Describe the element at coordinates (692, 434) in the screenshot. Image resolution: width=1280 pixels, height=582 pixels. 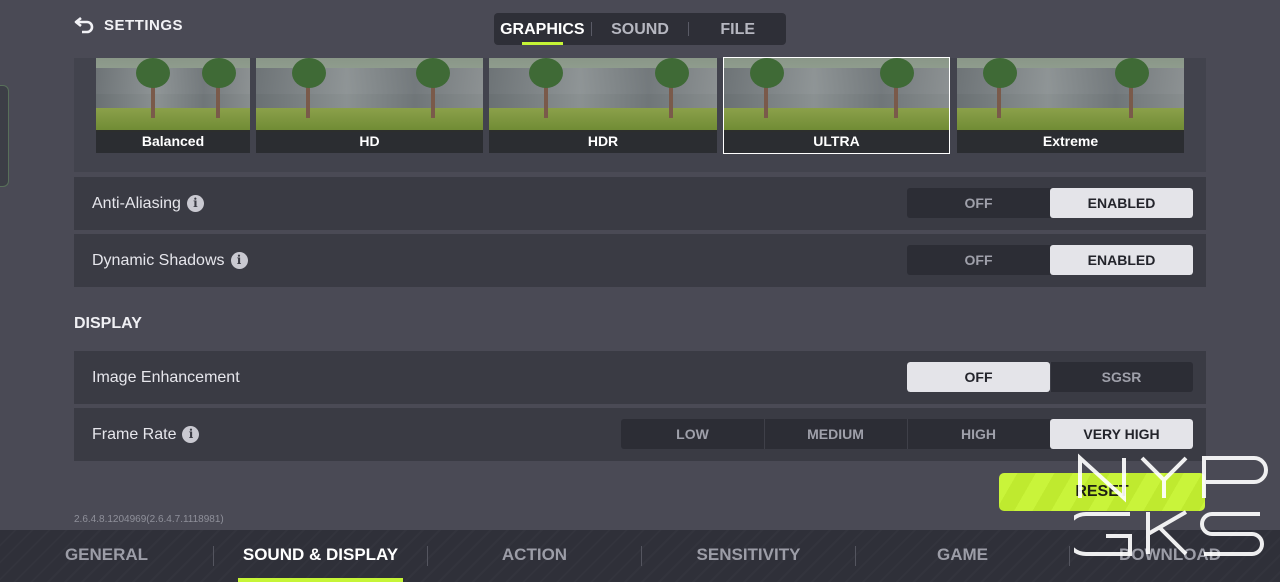
I see `frame-rate-low-option: LOW` at that location.